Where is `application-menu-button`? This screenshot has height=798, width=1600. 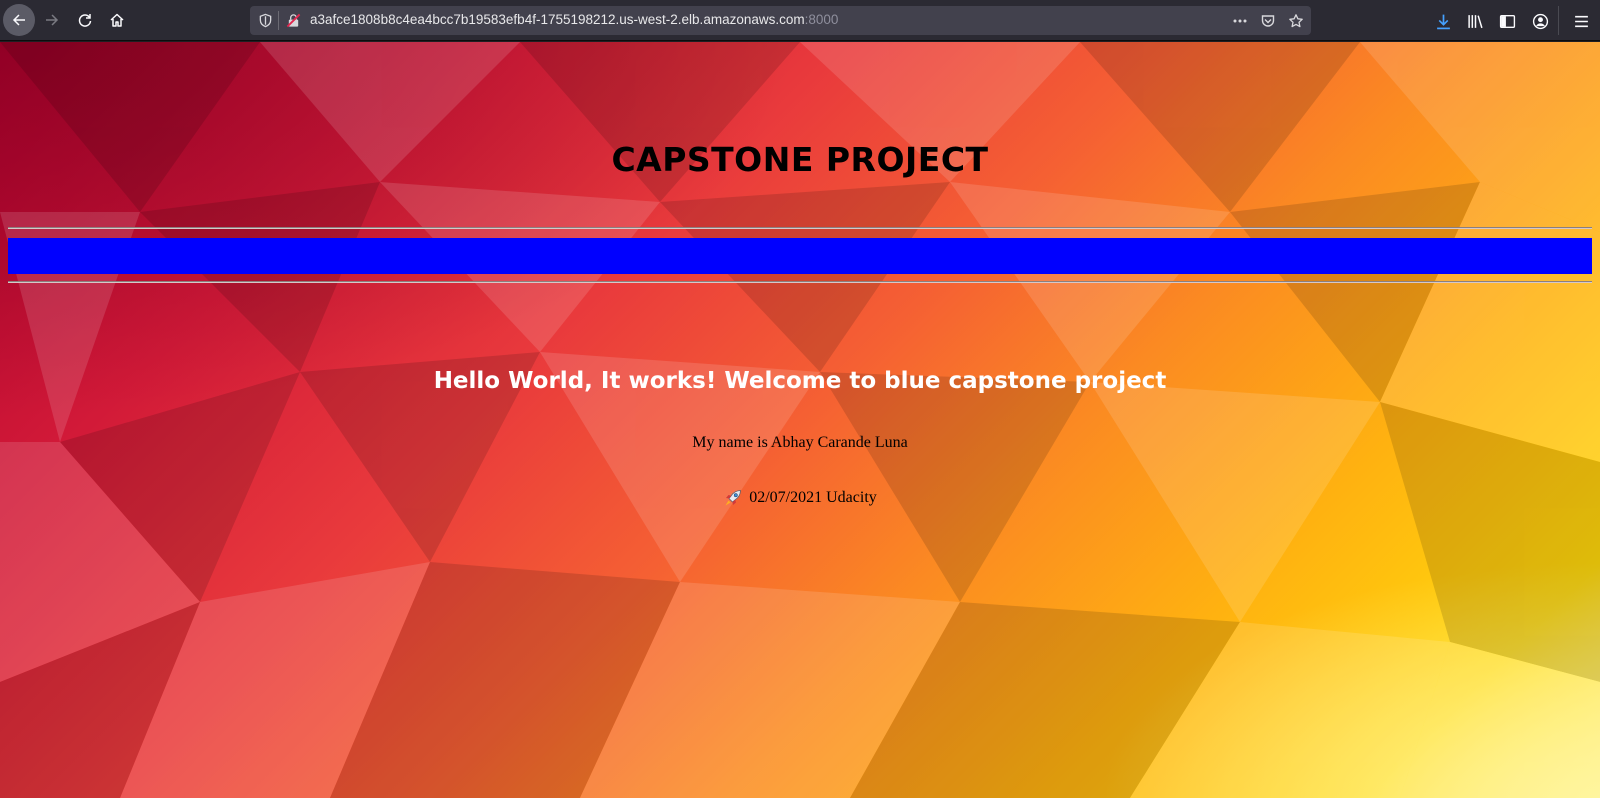
application-menu-button is located at coordinates (1581, 21).